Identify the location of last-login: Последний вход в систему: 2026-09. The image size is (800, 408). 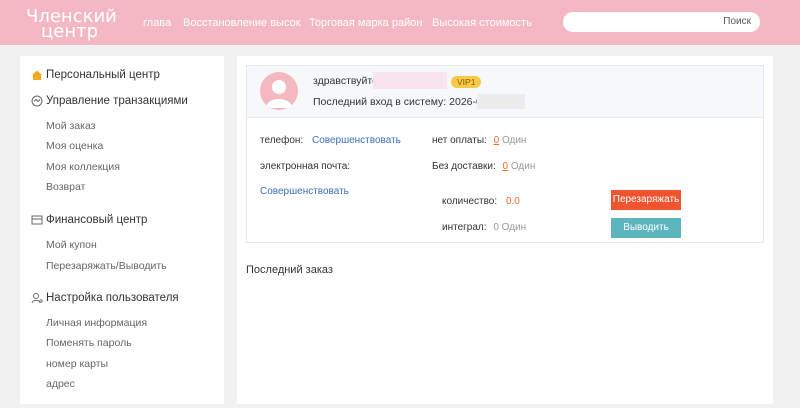
(400, 102).